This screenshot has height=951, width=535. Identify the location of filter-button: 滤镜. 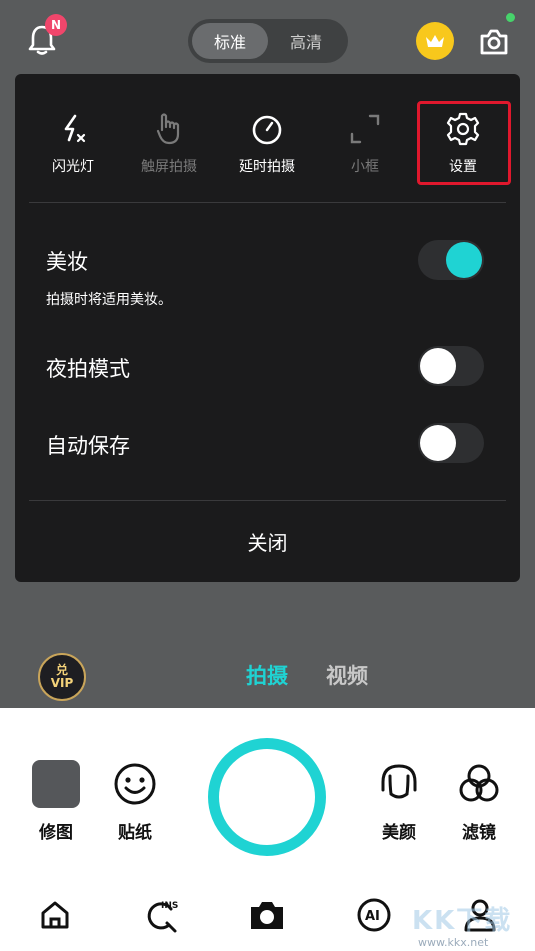
(479, 801).